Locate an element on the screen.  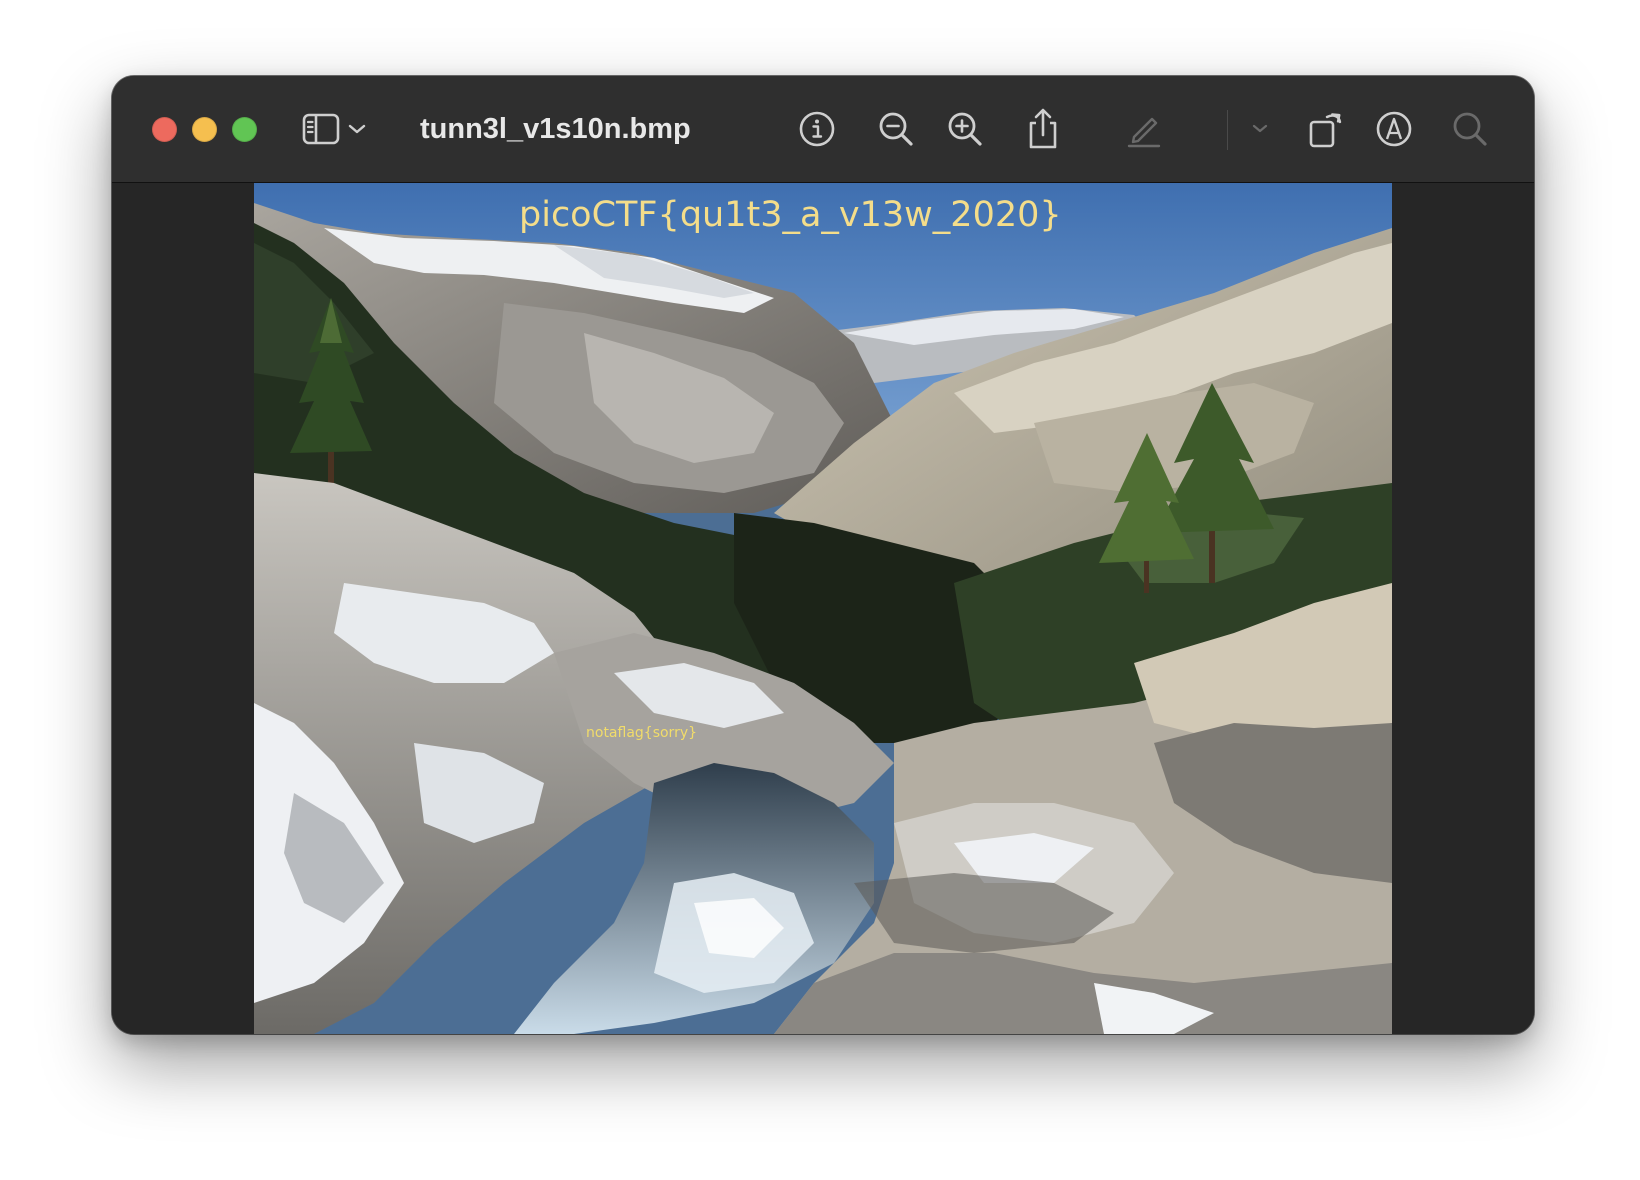
pencil-icon is located at coordinates (1144, 132).